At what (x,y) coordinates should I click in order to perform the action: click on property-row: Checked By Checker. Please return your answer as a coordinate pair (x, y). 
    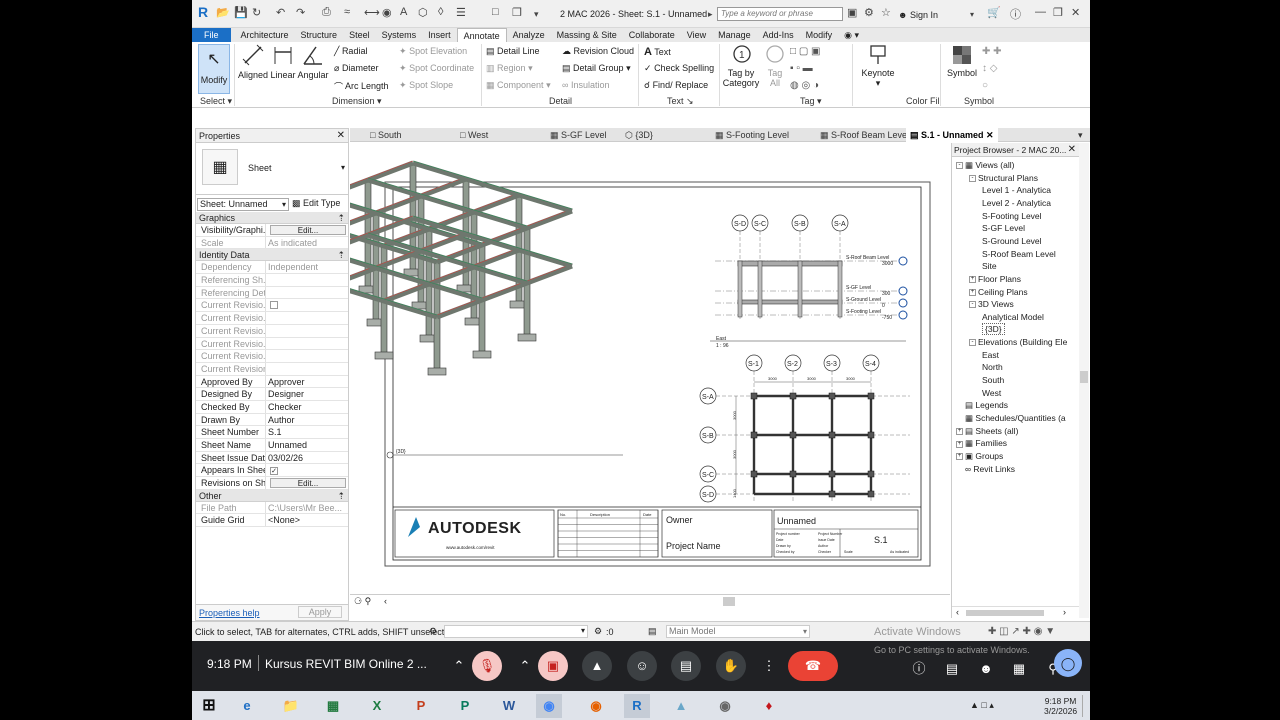
    Looking at the image, I should click on (272, 407).